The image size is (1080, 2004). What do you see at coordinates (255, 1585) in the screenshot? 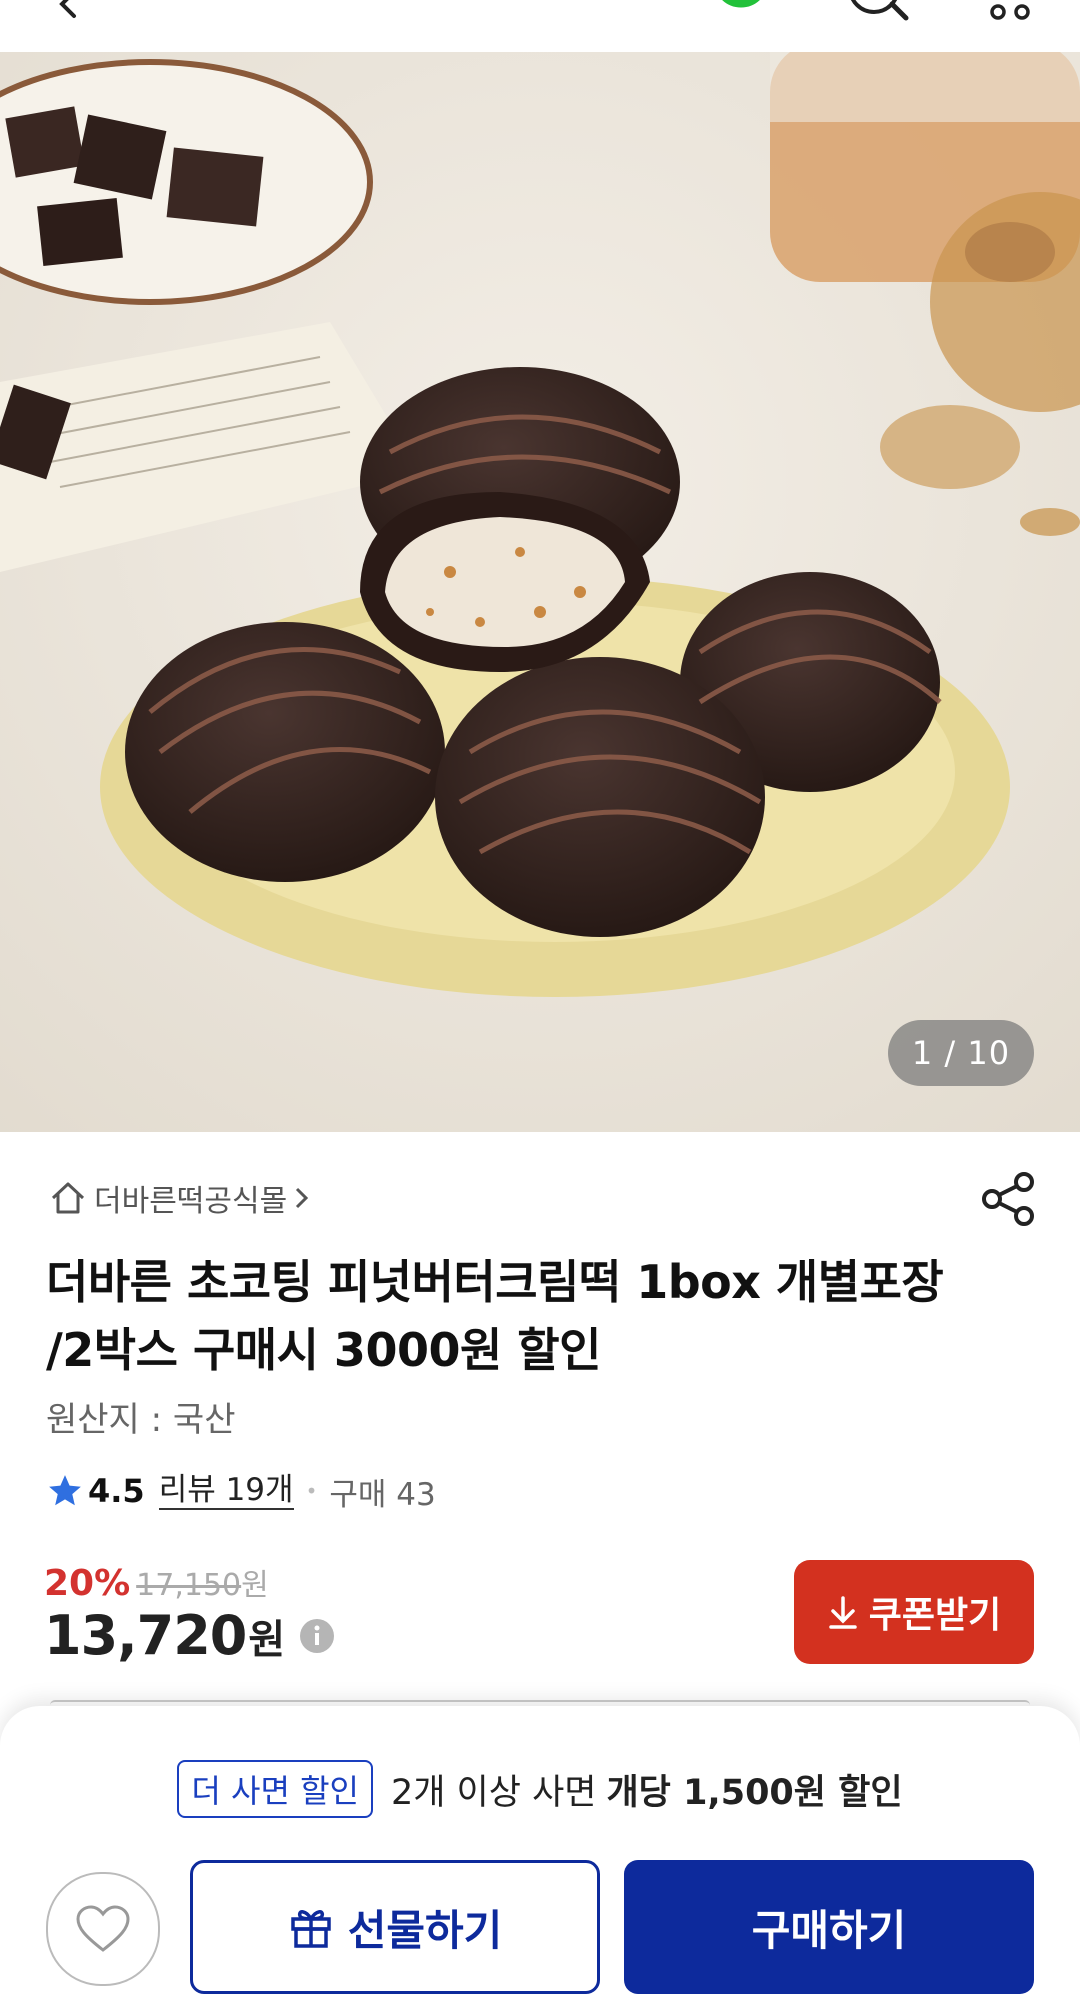
I see `original-currency: 원` at bounding box center [255, 1585].